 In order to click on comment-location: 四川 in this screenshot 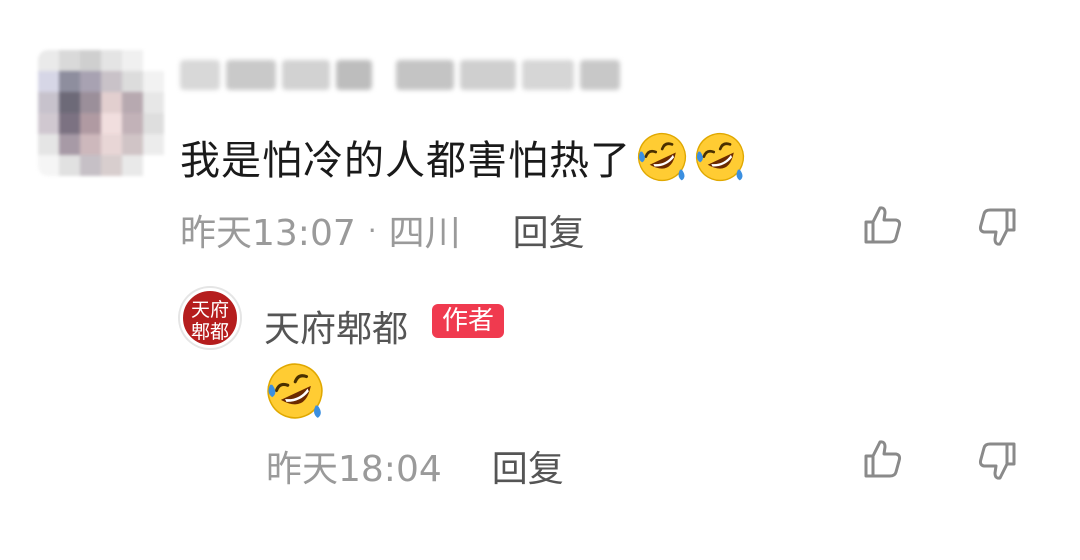, I will do `click(424, 233)`.